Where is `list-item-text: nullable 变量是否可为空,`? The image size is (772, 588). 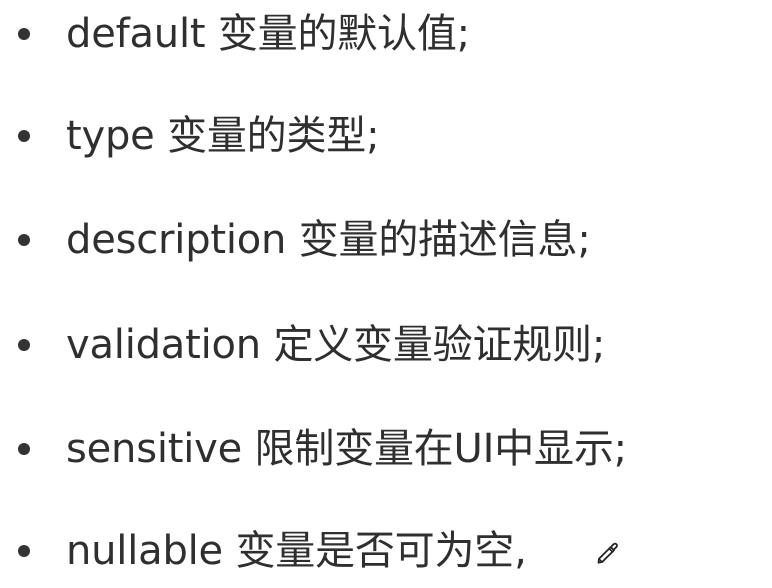
list-item-text: nullable 变量是否可为空, is located at coordinates (296, 551).